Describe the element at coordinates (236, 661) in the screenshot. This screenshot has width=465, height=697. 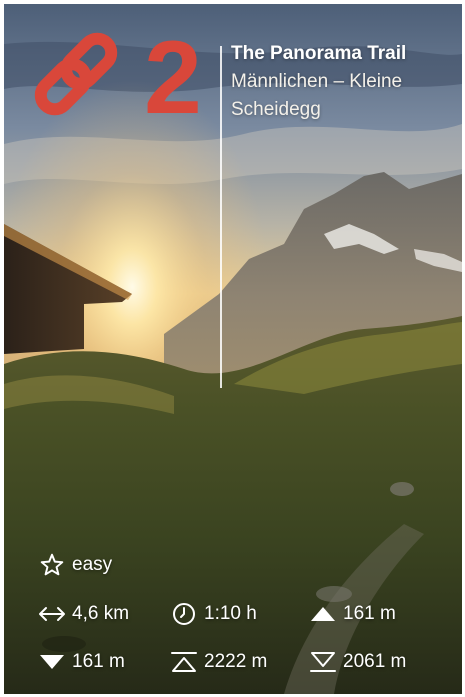
I see `max-altitude-value: 2222 m` at that location.